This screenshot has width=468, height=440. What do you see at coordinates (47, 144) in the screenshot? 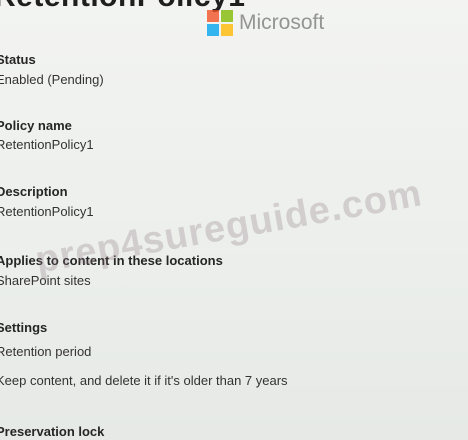
I see `policy-name-value: RetentionPolicy1` at bounding box center [47, 144].